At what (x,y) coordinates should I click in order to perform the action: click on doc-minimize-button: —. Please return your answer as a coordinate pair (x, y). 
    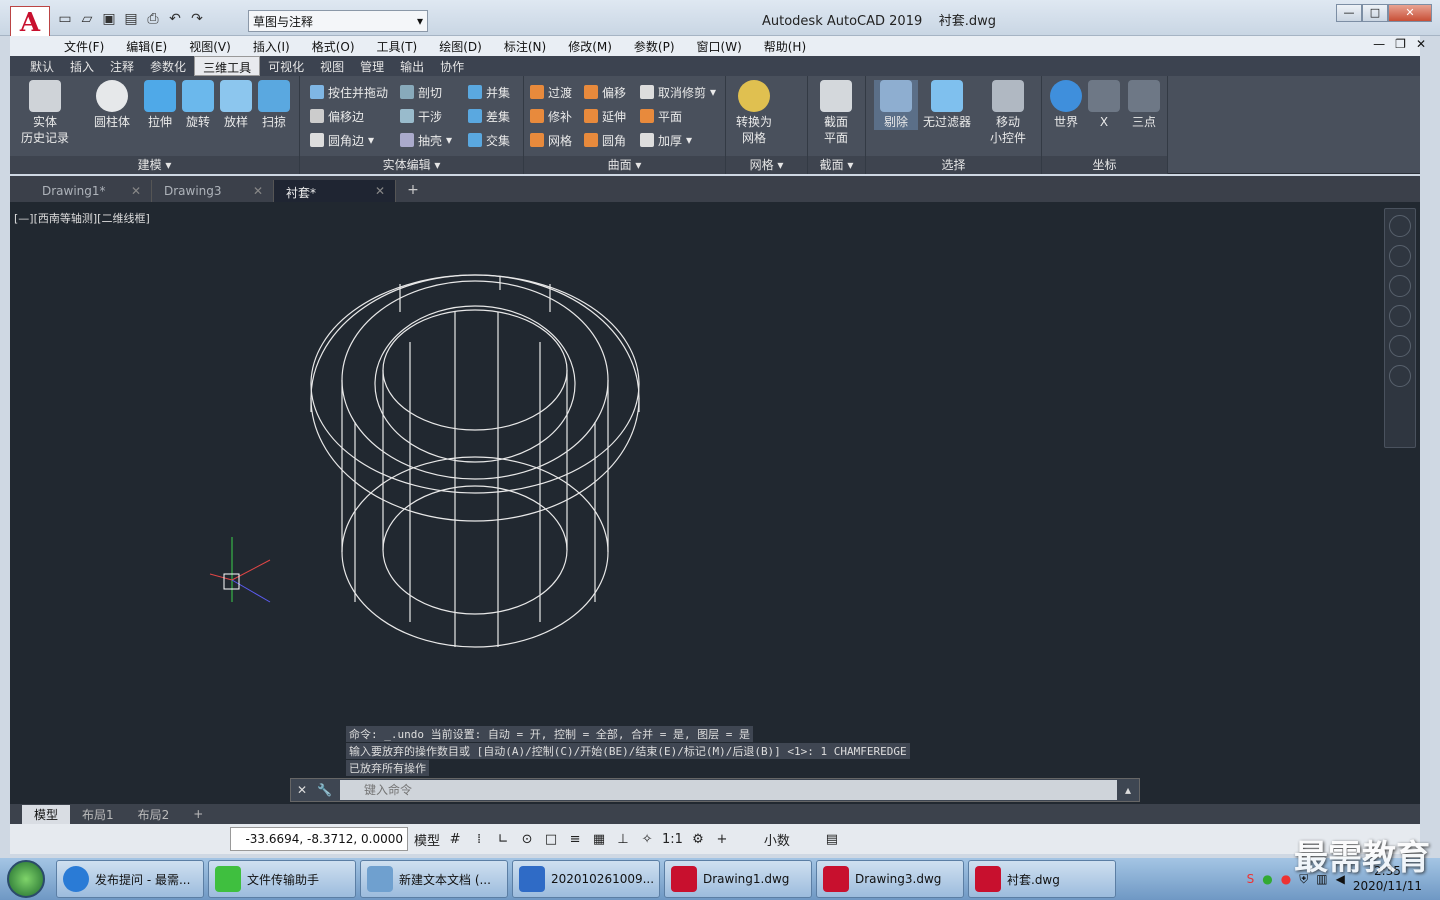
    Looking at the image, I should click on (1379, 44).